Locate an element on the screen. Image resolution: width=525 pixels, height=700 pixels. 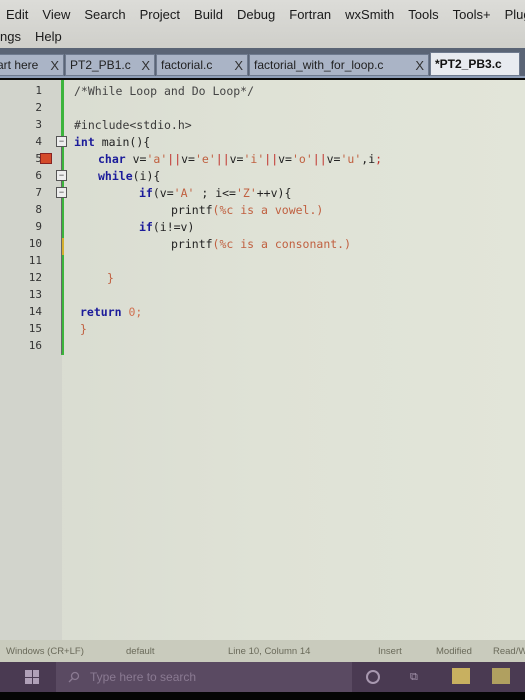
line-number: 14 is located at coordinates (35, 311).